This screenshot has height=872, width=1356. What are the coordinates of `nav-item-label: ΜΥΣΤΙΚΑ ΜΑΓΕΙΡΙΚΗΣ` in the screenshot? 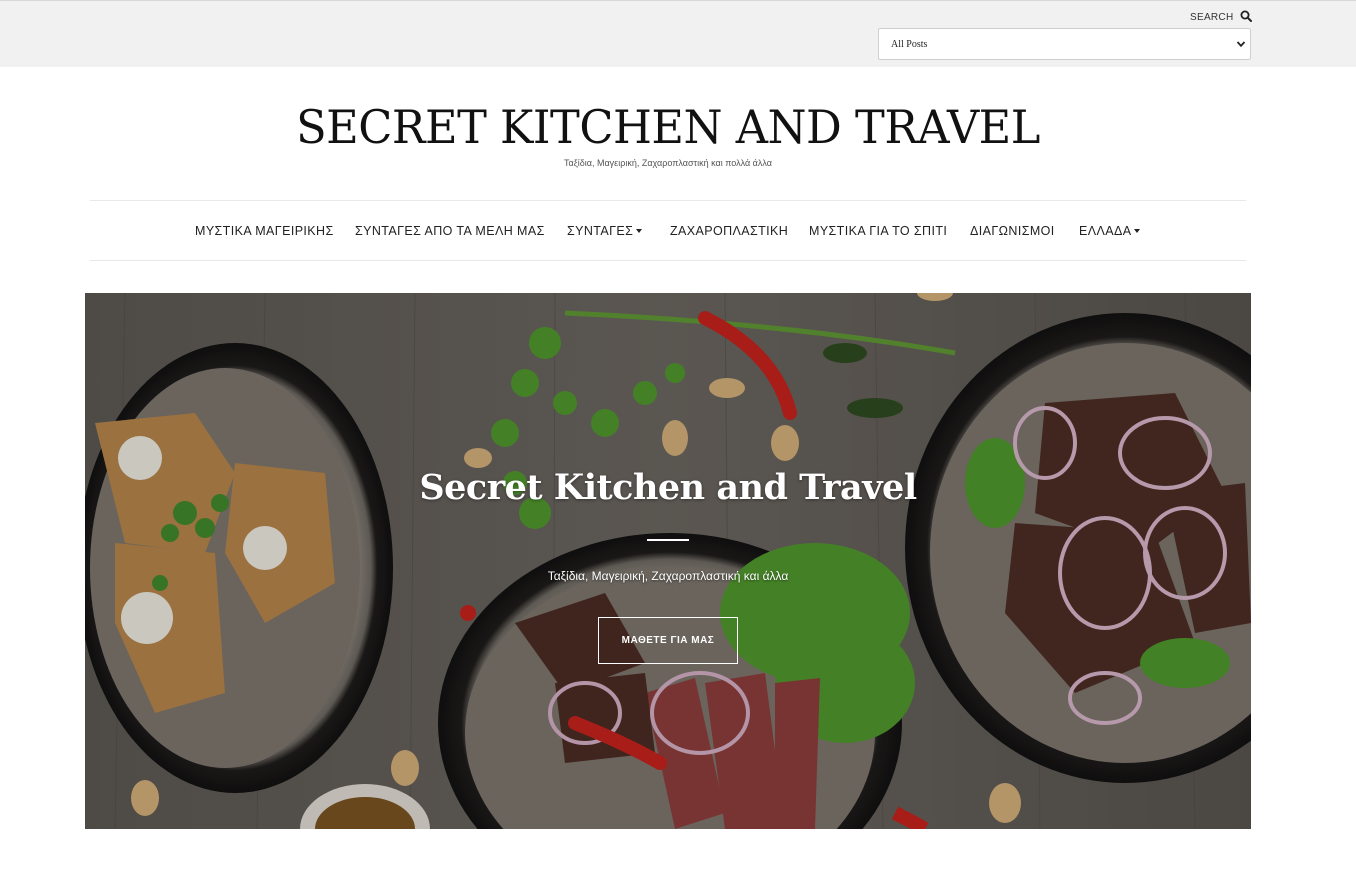 It's located at (264, 231).